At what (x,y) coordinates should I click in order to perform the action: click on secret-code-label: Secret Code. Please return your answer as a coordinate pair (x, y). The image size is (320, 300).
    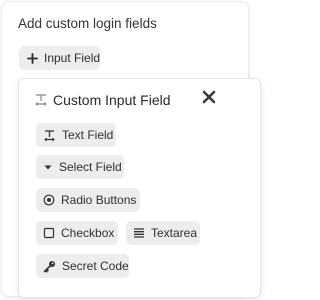
    Looking at the image, I should click on (95, 266).